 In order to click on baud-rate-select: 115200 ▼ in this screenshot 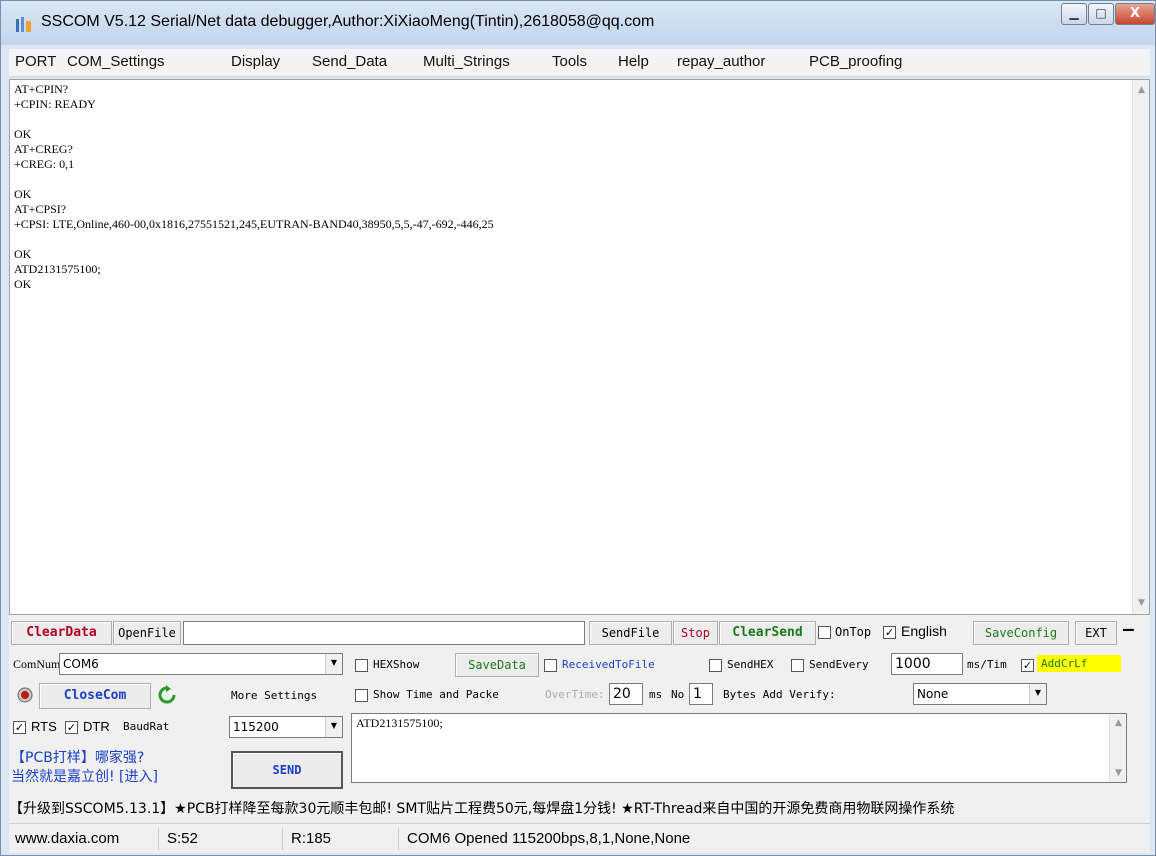, I will do `click(286, 727)`.